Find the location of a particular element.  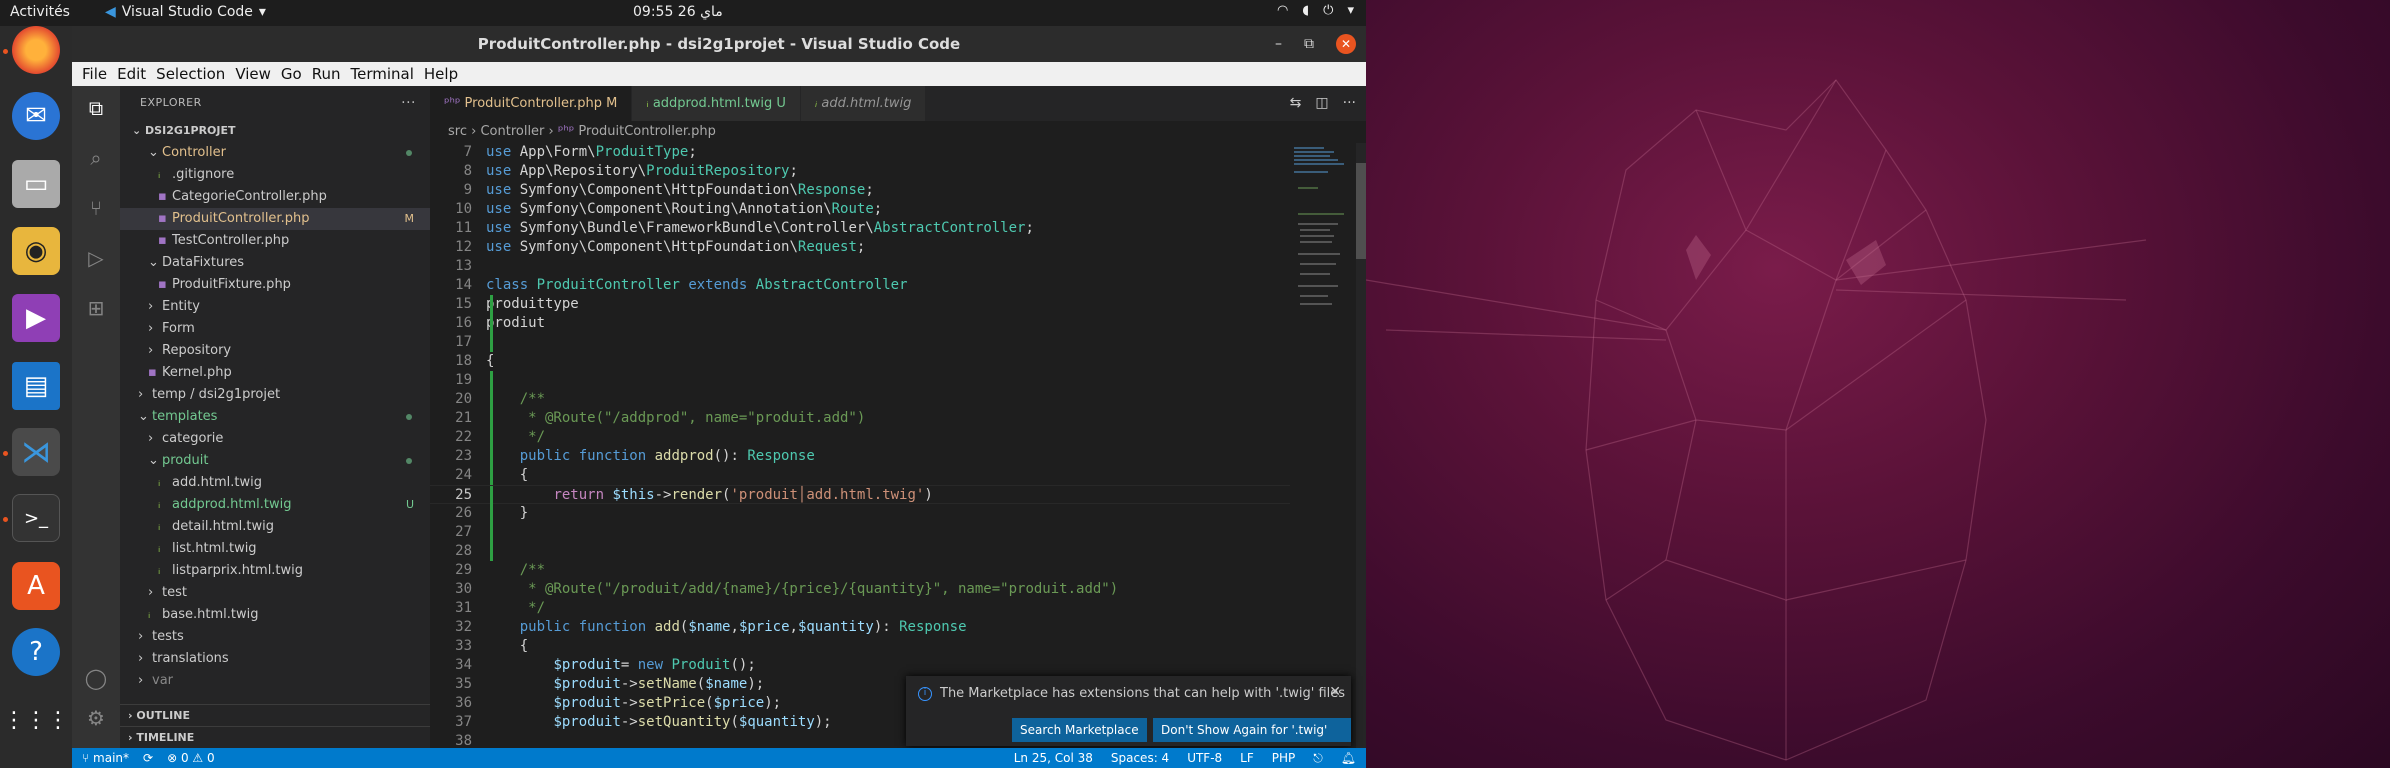

explorer-icon: ⧉ is located at coordinates (96, 108).